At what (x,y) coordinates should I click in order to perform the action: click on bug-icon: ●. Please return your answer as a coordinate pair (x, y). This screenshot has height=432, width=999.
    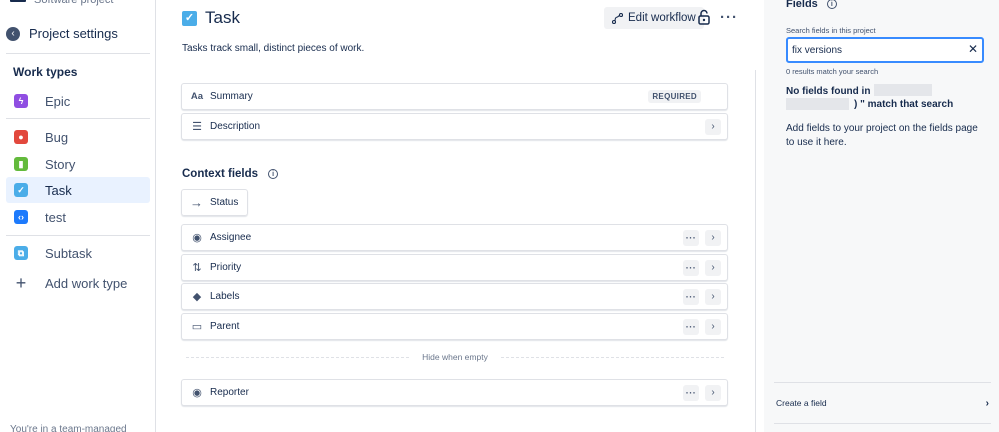
    Looking at the image, I should click on (21, 137).